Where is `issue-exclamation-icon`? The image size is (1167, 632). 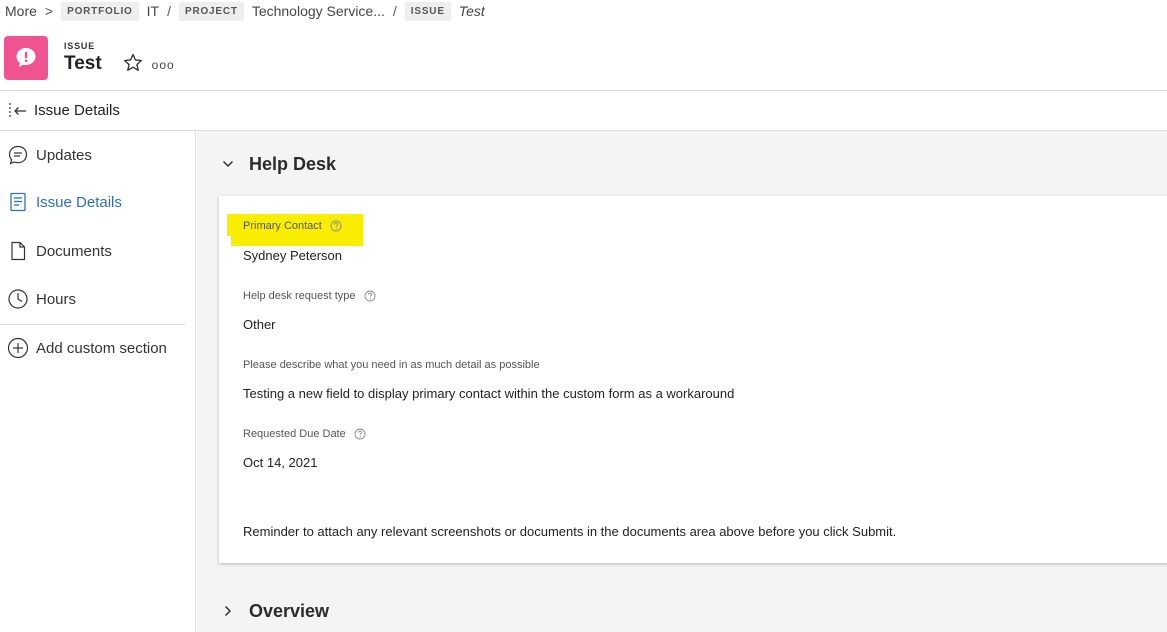 issue-exclamation-icon is located at coordinates (26, 58).